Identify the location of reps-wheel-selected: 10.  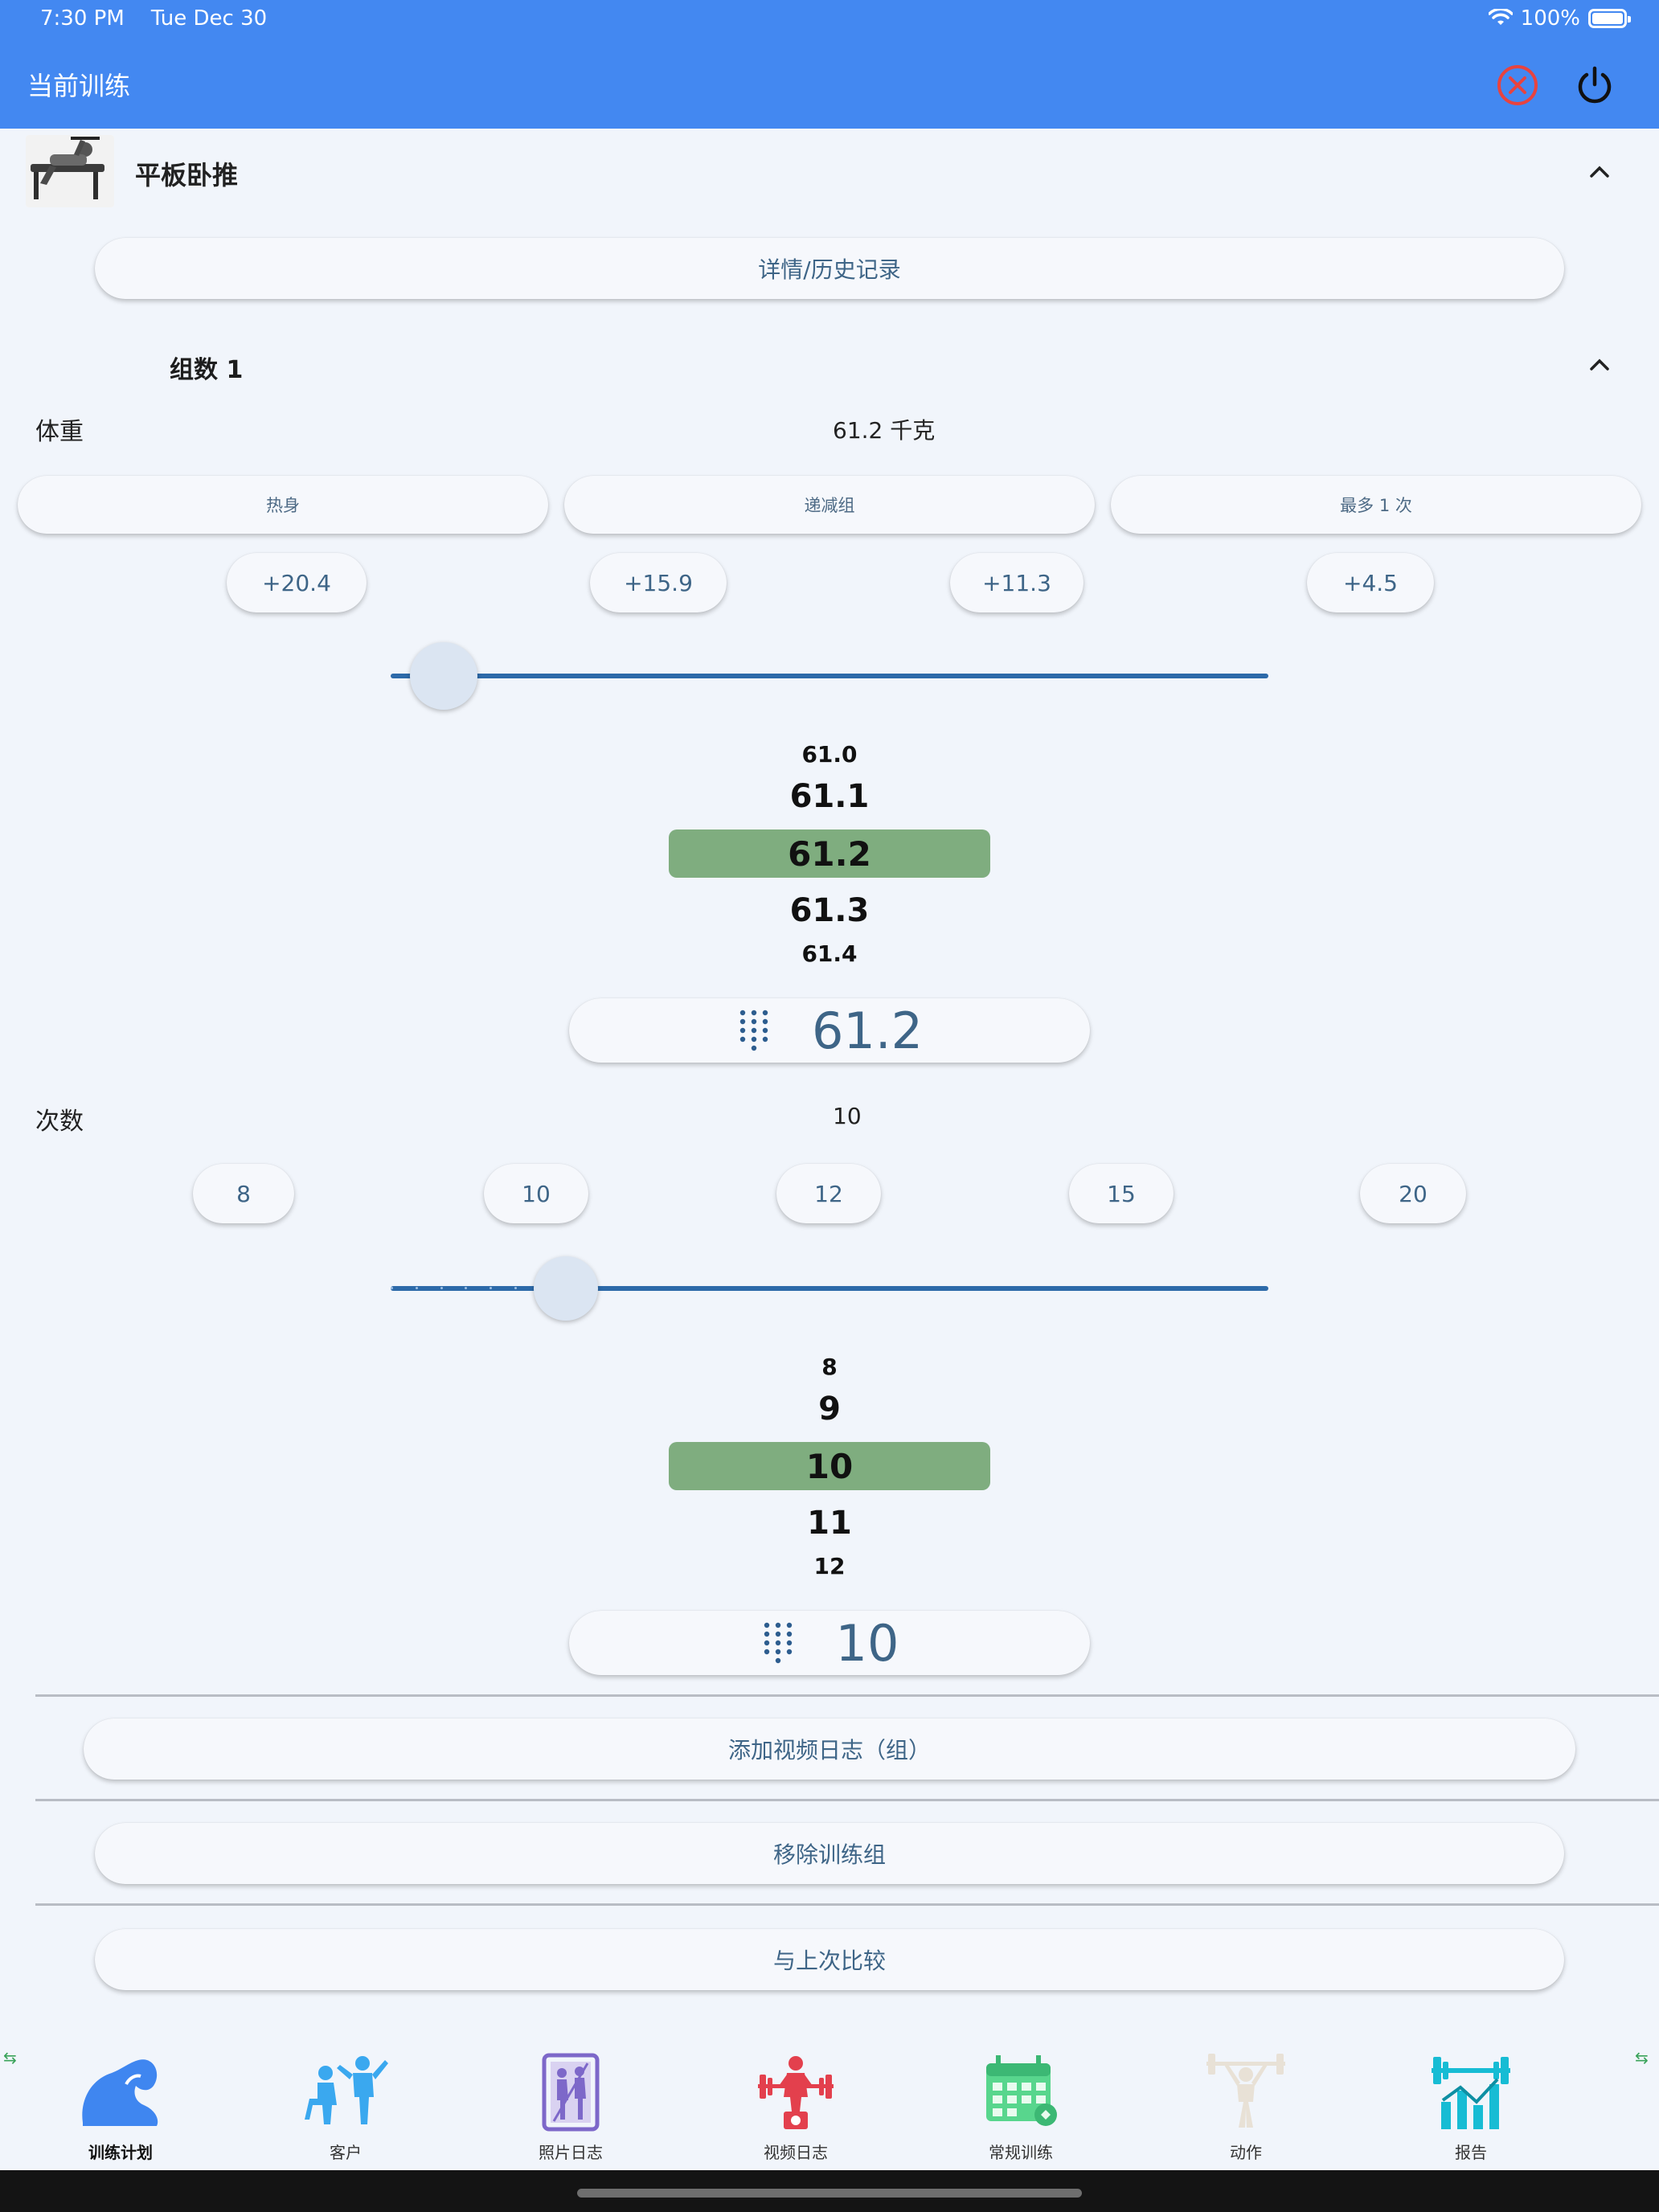
(829, 1466).